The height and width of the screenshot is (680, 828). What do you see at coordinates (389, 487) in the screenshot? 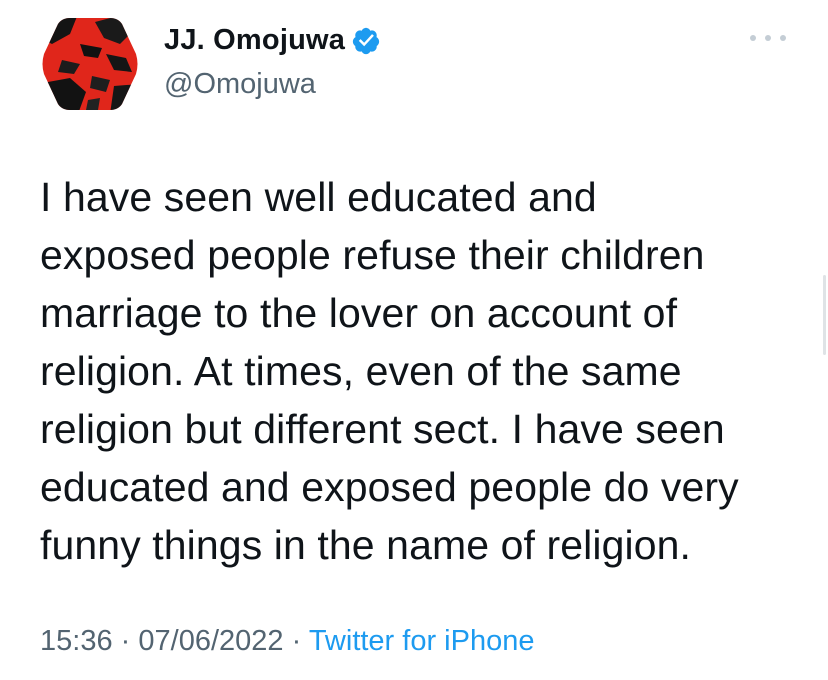
I see `tweet-text-line: educated and exposed people do very` at bounding box center [389, 487].